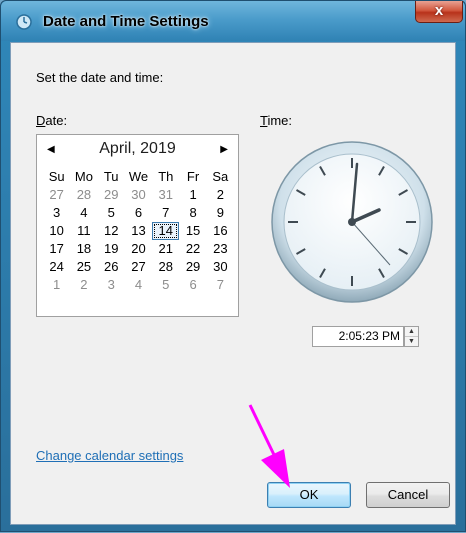 The width and height of the screenshot is (466, 533). Describe the element at coordinates (309, 495) in the screenshot. I see `ok-button: OK` at that location.